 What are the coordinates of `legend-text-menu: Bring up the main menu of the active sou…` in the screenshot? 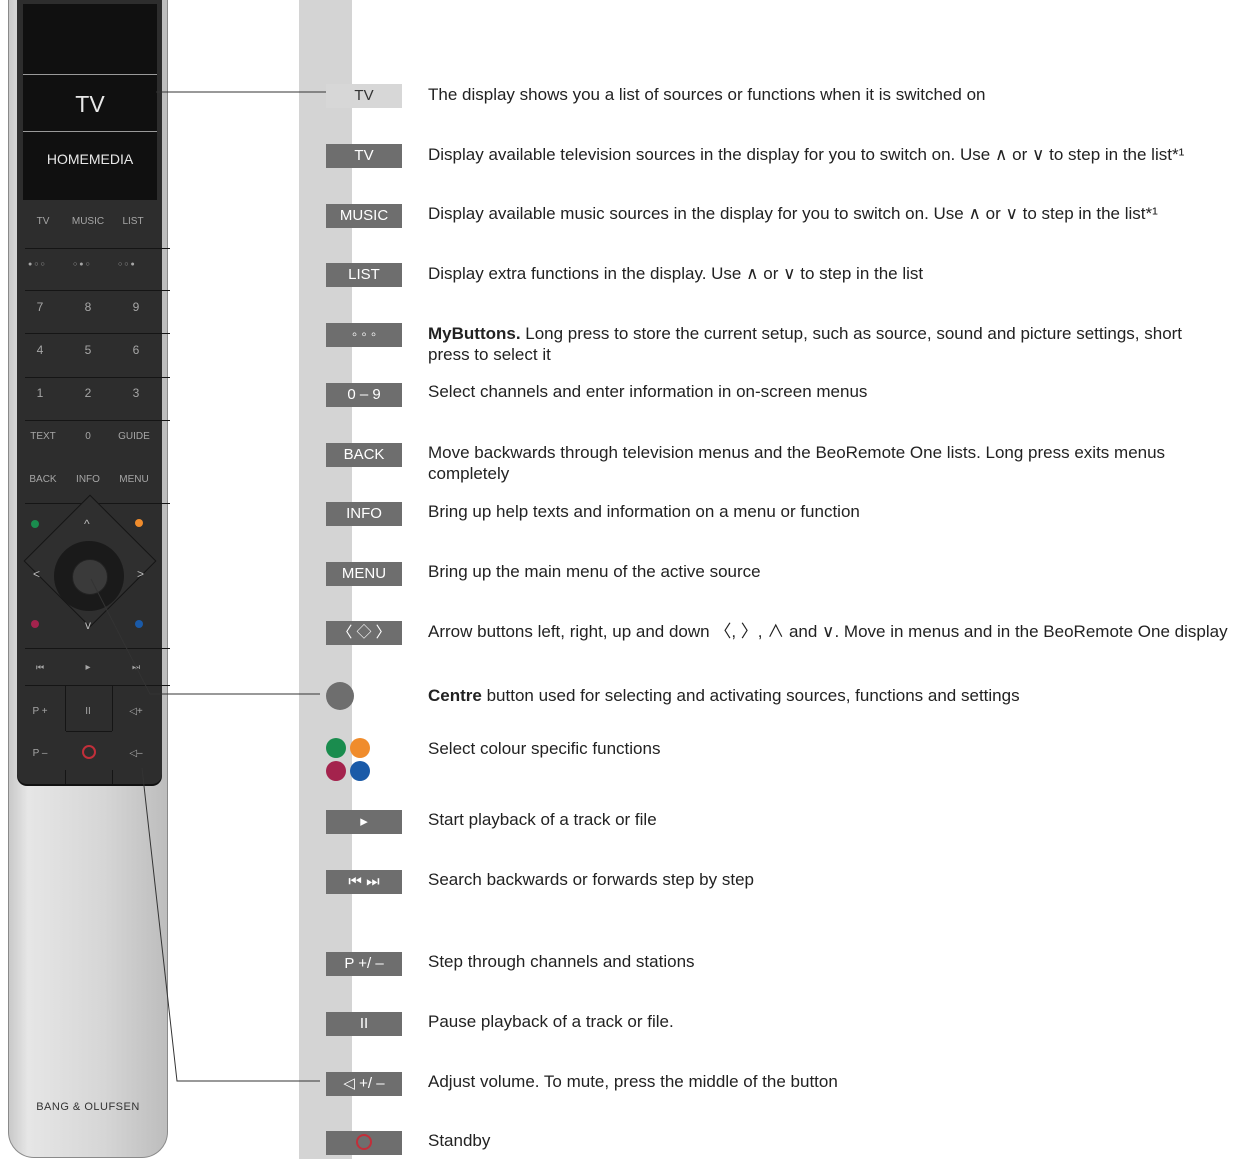 It's located at (594, 571).